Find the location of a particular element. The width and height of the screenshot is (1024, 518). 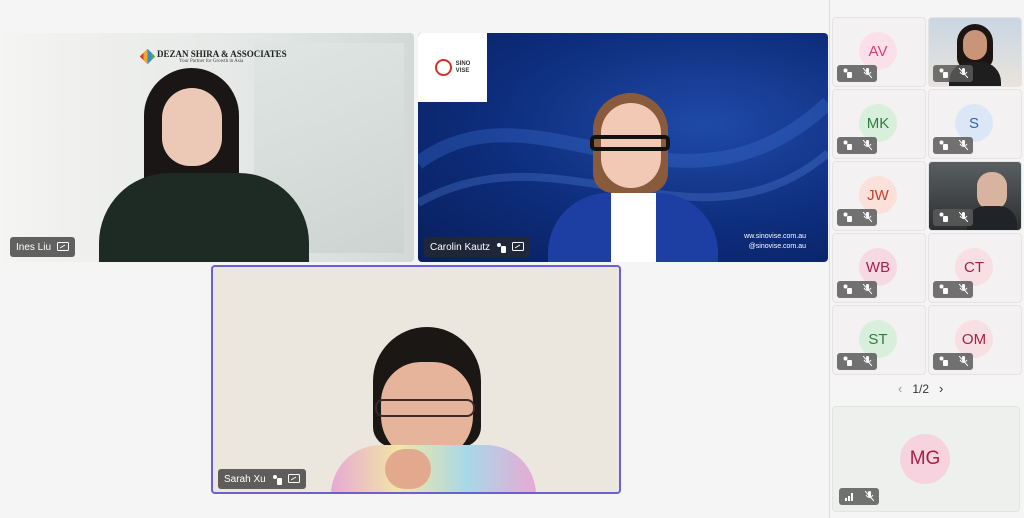

avatar-initials: S is located at coordinates (973, 123).